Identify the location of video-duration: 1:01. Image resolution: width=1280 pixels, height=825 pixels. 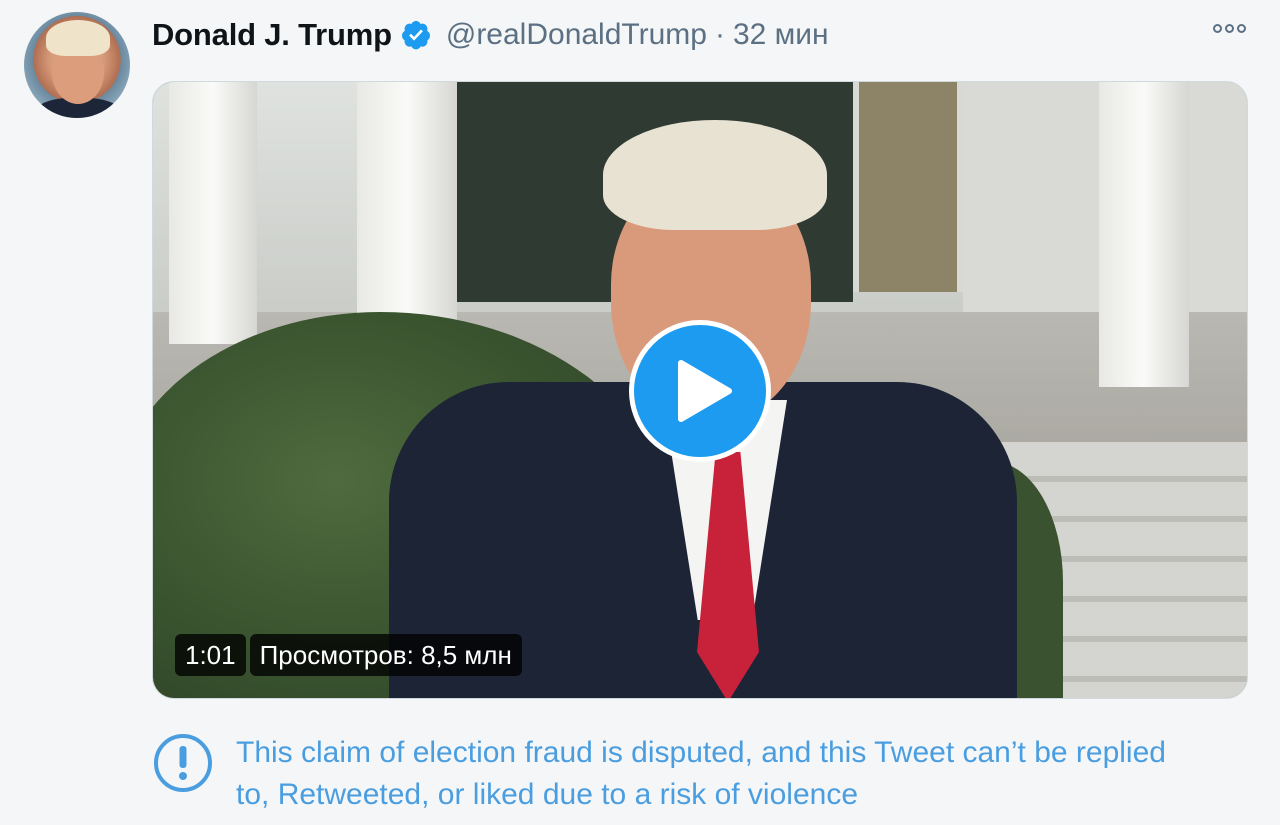
(210, 655).